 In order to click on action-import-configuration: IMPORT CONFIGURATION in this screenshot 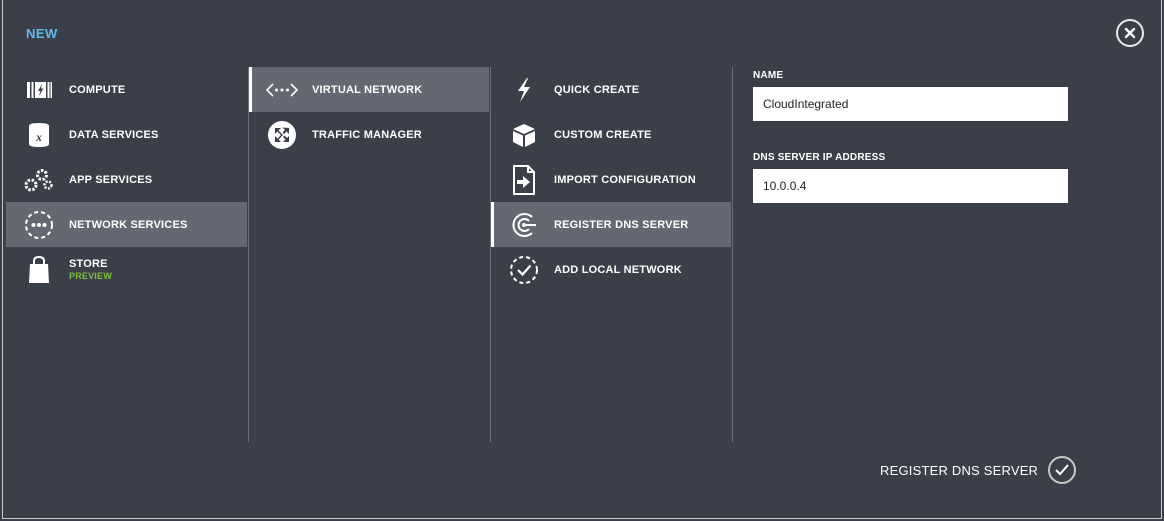, I will do `click(611, 179)`.